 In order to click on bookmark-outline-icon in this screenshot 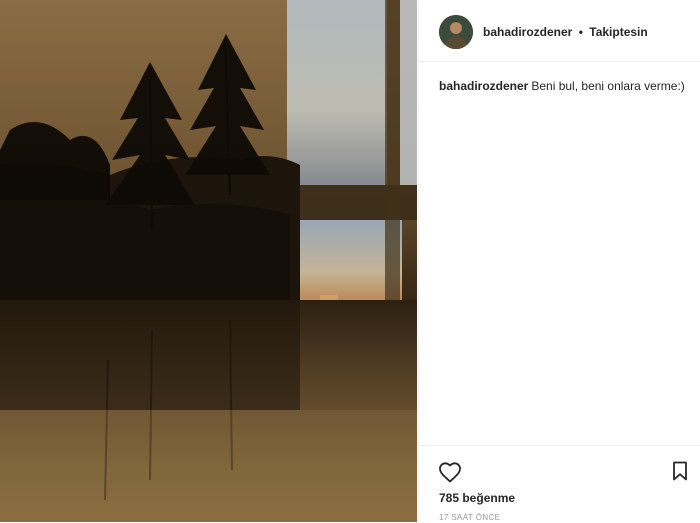, I will do `click(680, 471)`.